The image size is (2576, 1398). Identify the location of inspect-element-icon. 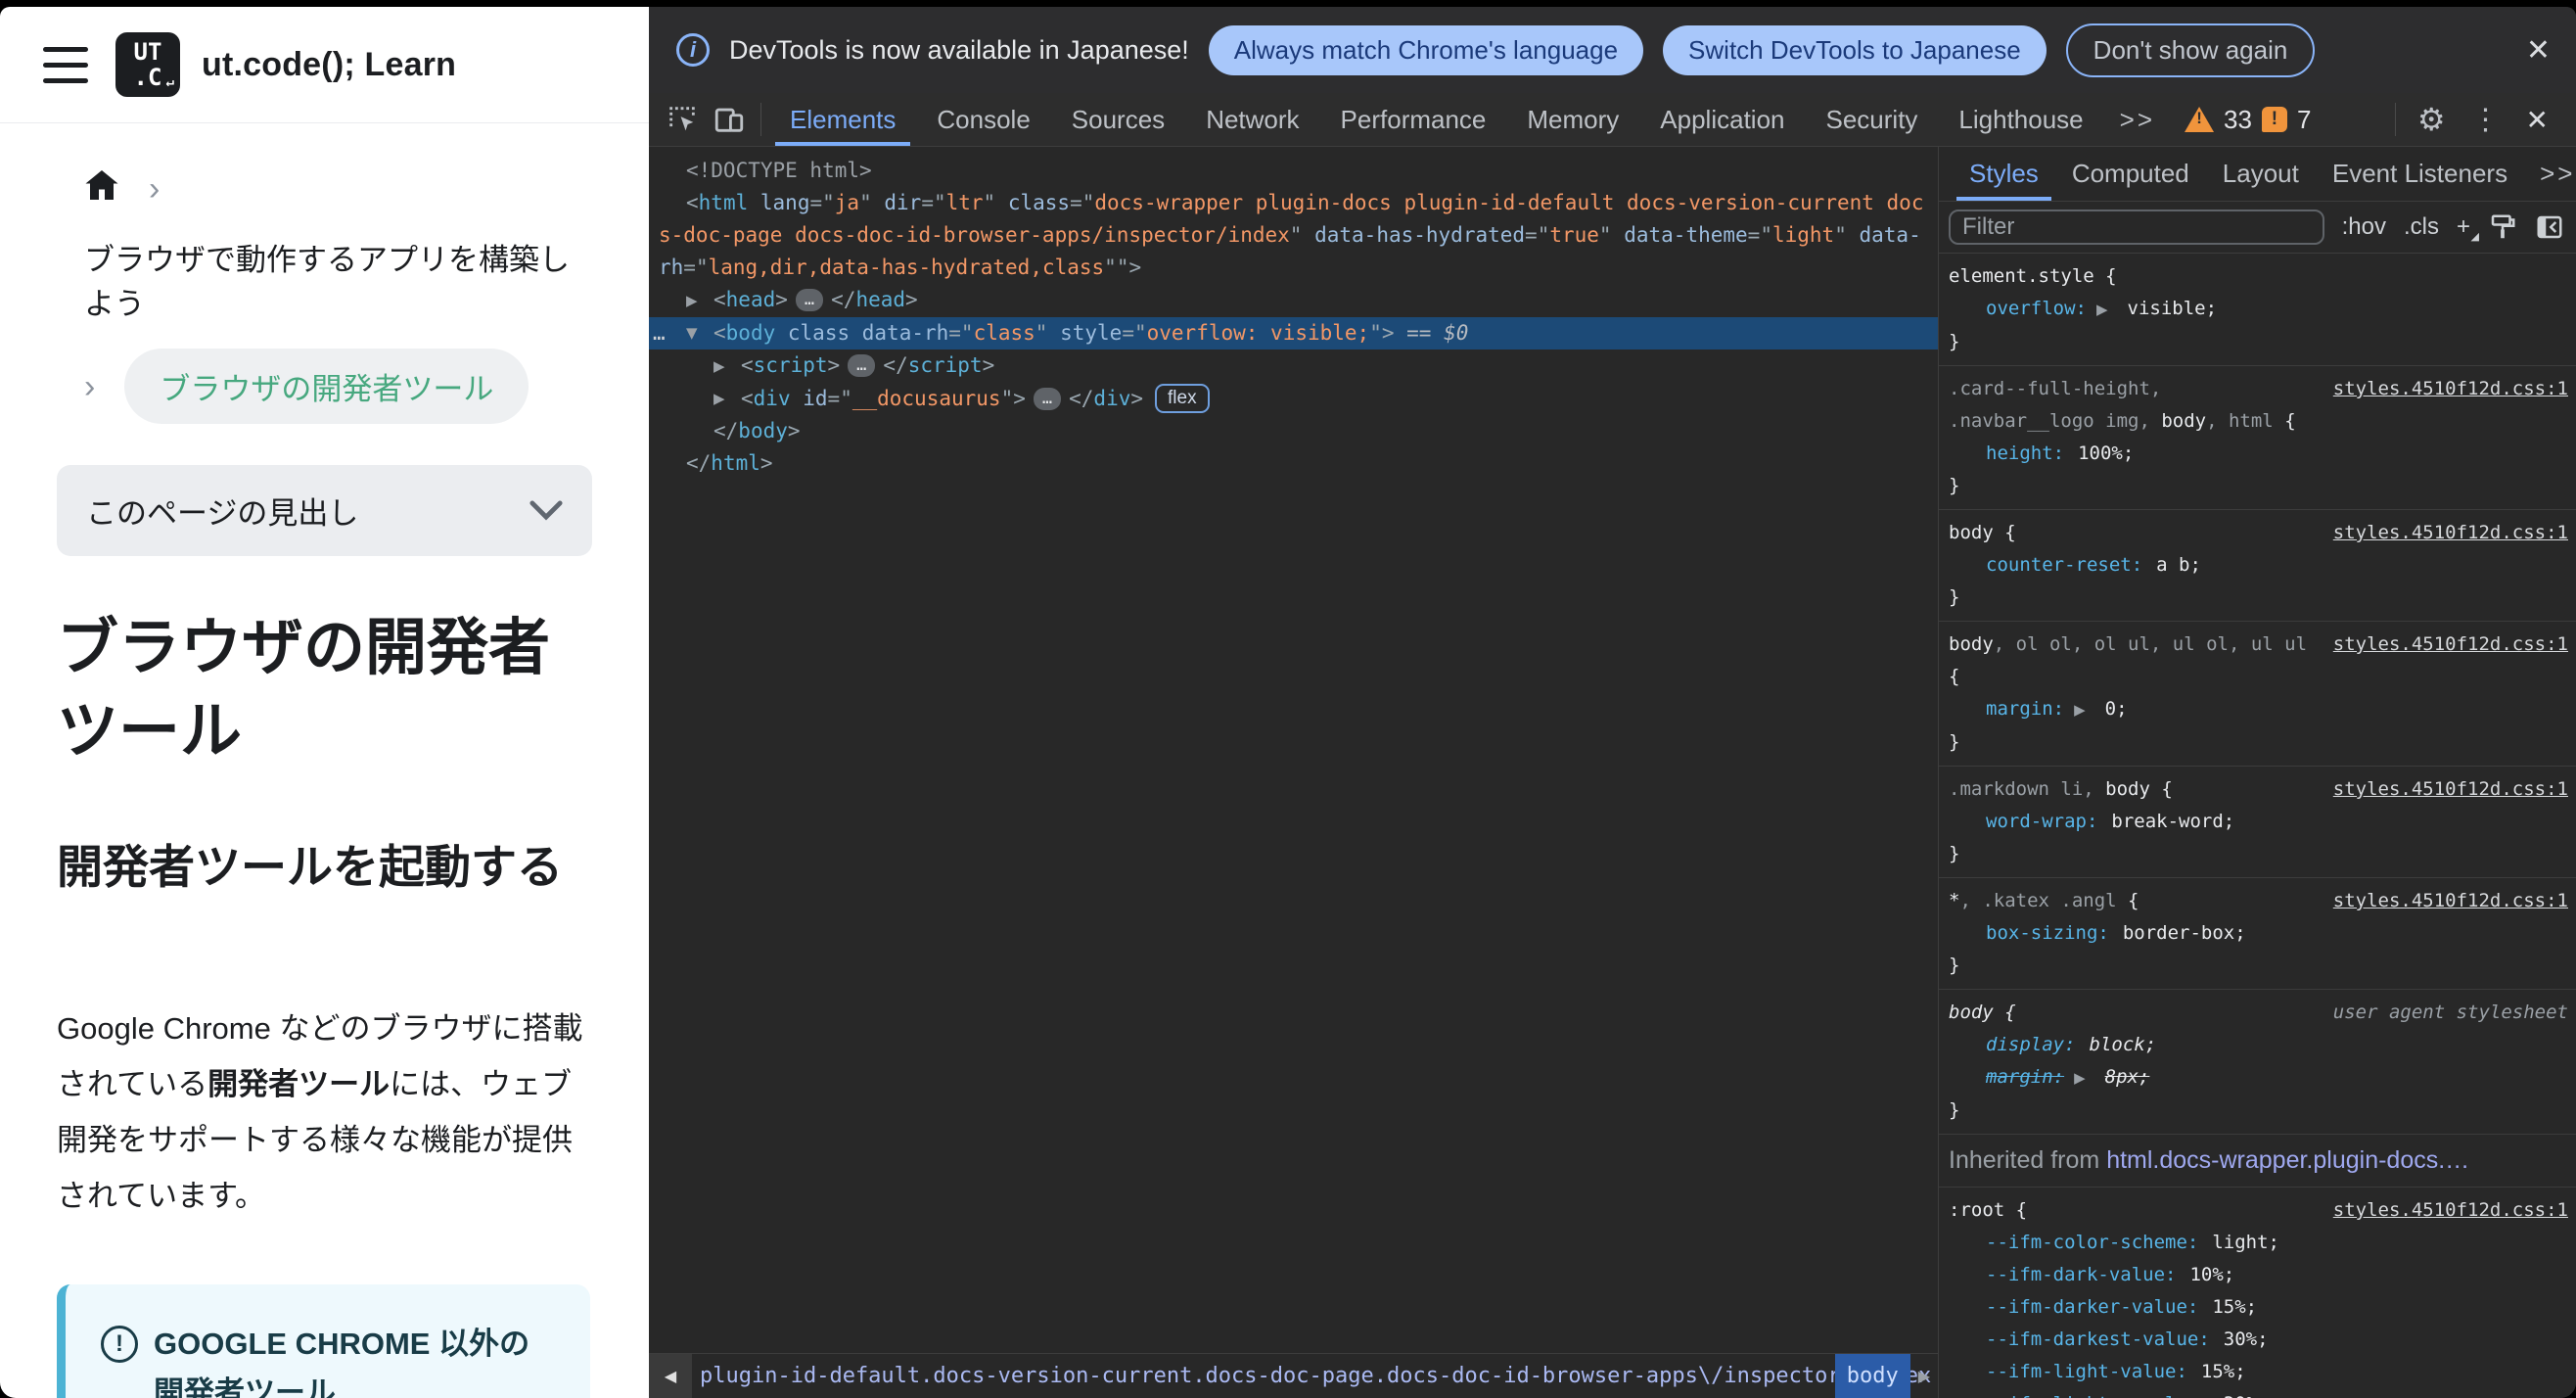
(683, 119).